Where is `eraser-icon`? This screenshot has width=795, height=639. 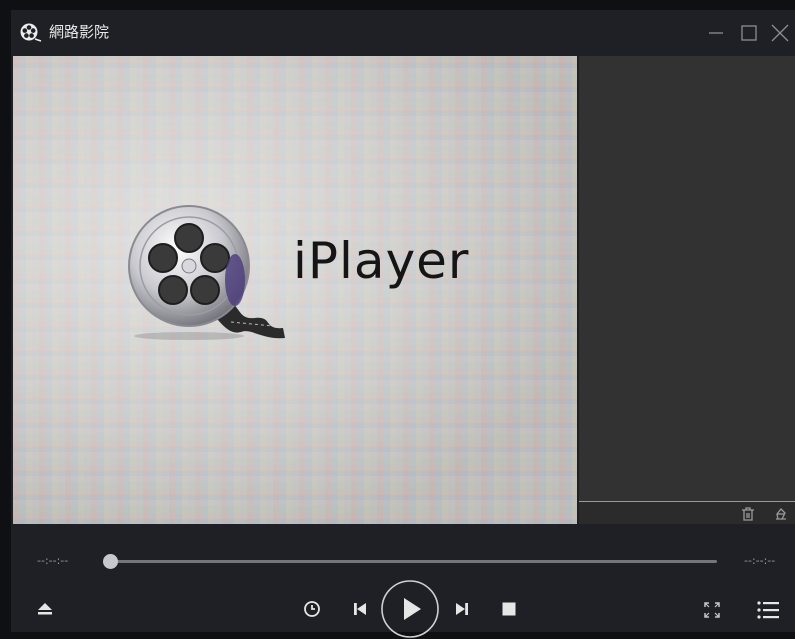
eraser-icon is located at coordinates (781, 514).